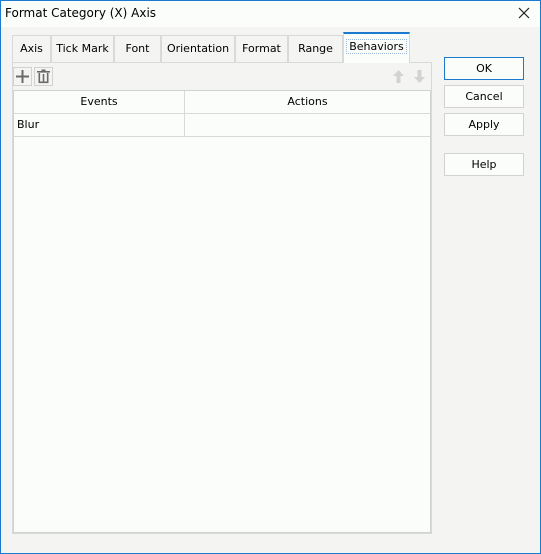  I want to click on table-header: Events Actions, so click(222, 102).